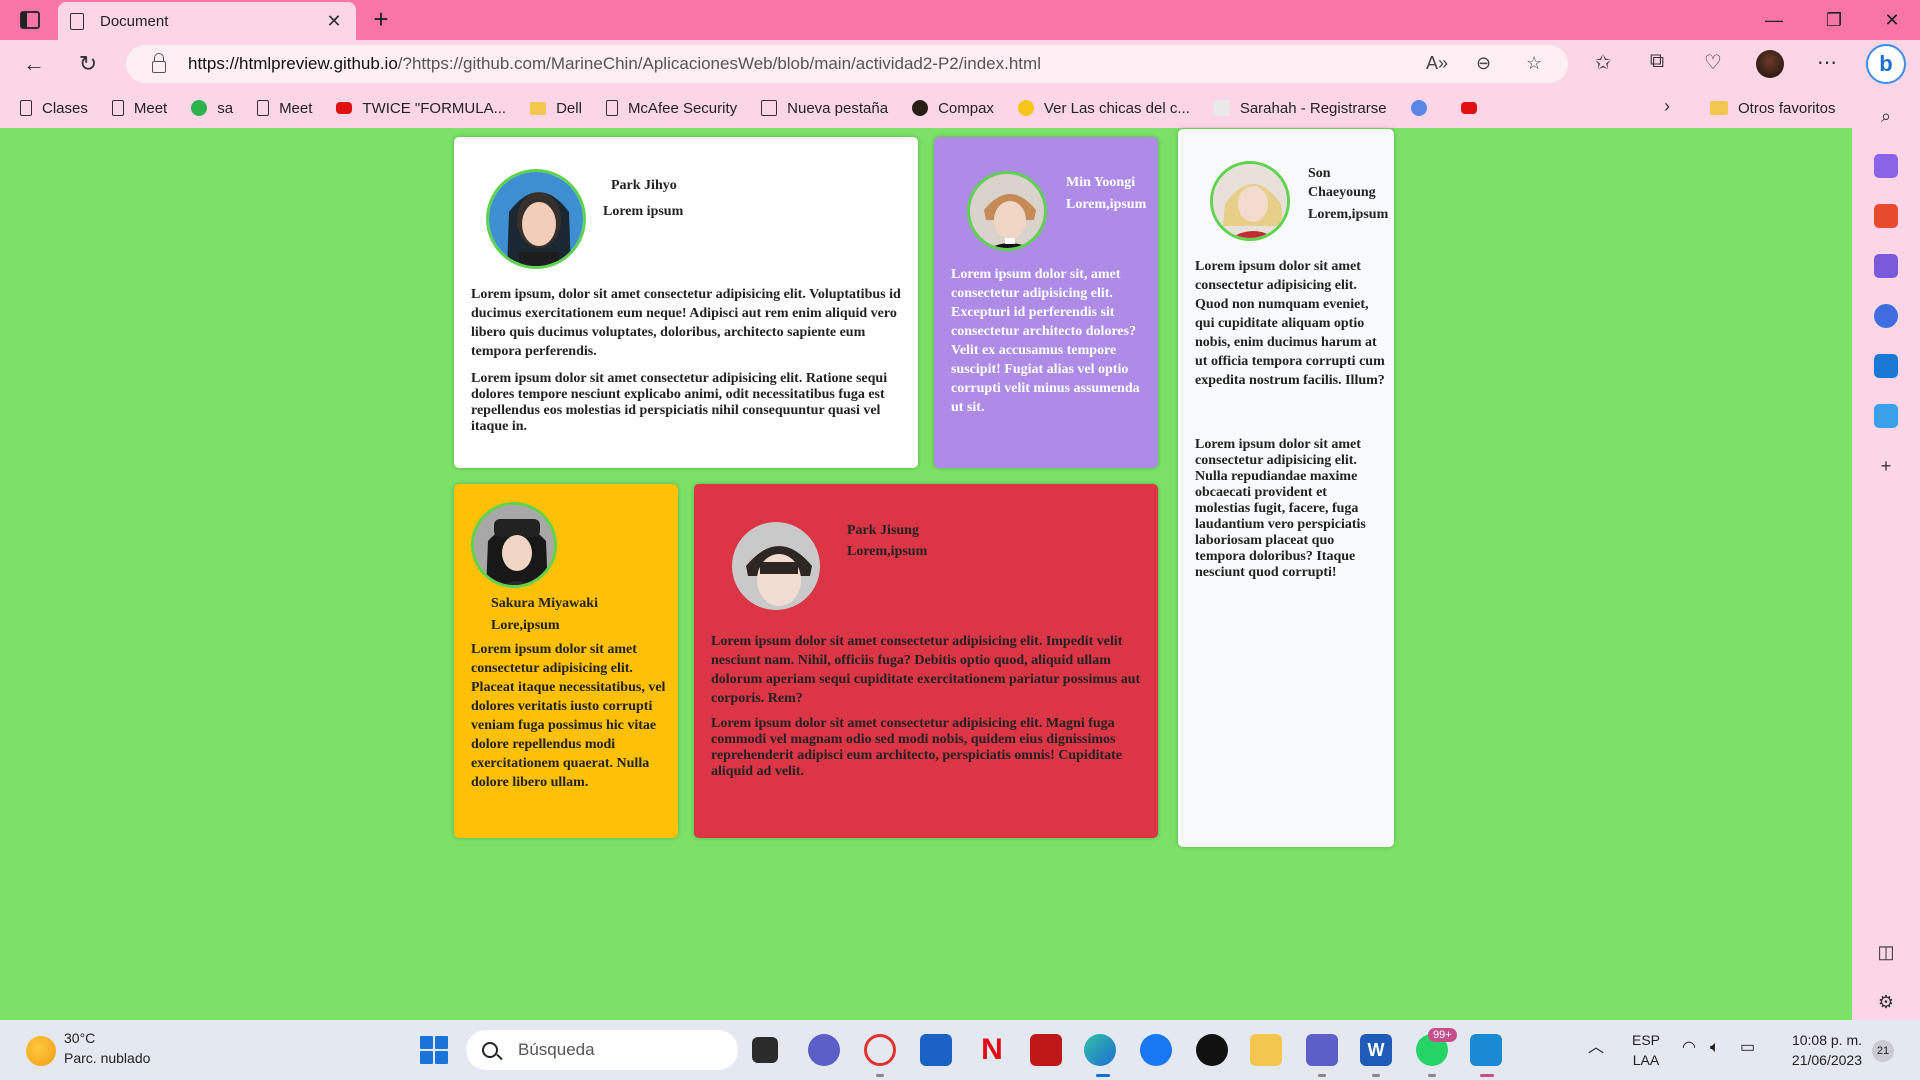 The width and height of the screenshot is (1920, 1080). I want to click on search-icon: ⌕, so click(1886, 116).